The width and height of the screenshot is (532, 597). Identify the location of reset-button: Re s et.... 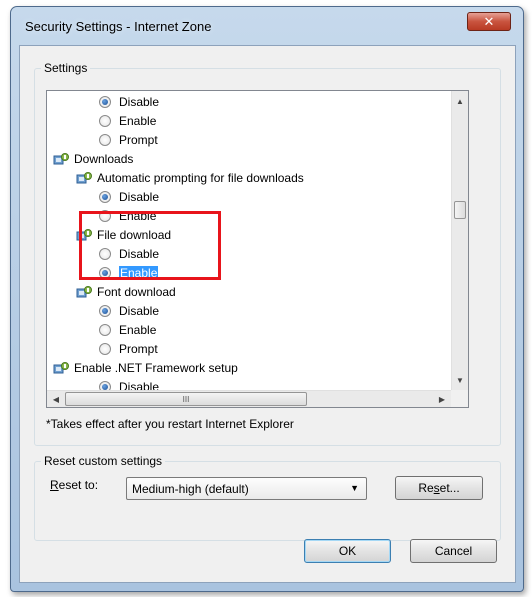
(439, 488).